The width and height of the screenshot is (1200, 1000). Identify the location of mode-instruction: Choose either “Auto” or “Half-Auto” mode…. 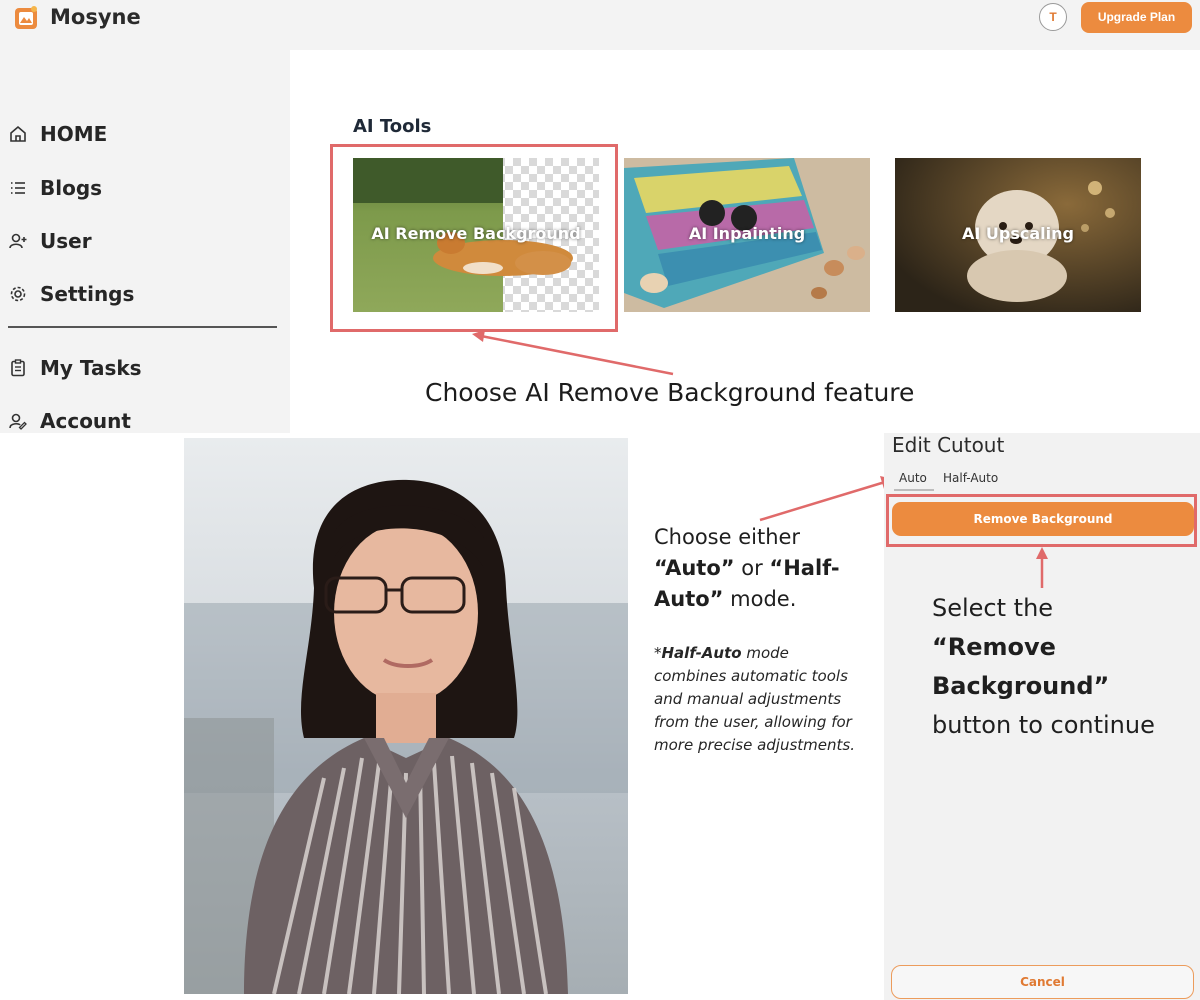
(761, 568).